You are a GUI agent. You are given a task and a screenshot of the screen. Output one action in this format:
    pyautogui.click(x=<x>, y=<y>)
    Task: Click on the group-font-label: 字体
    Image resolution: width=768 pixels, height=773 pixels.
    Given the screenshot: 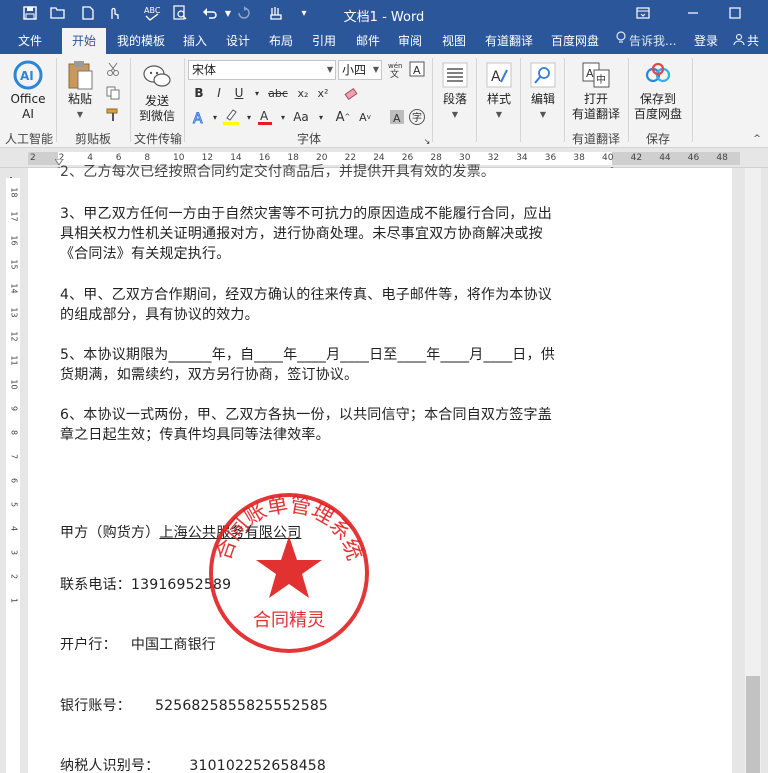 What is the action you would take?
    pyautogui.click(x=308, y=139)
    